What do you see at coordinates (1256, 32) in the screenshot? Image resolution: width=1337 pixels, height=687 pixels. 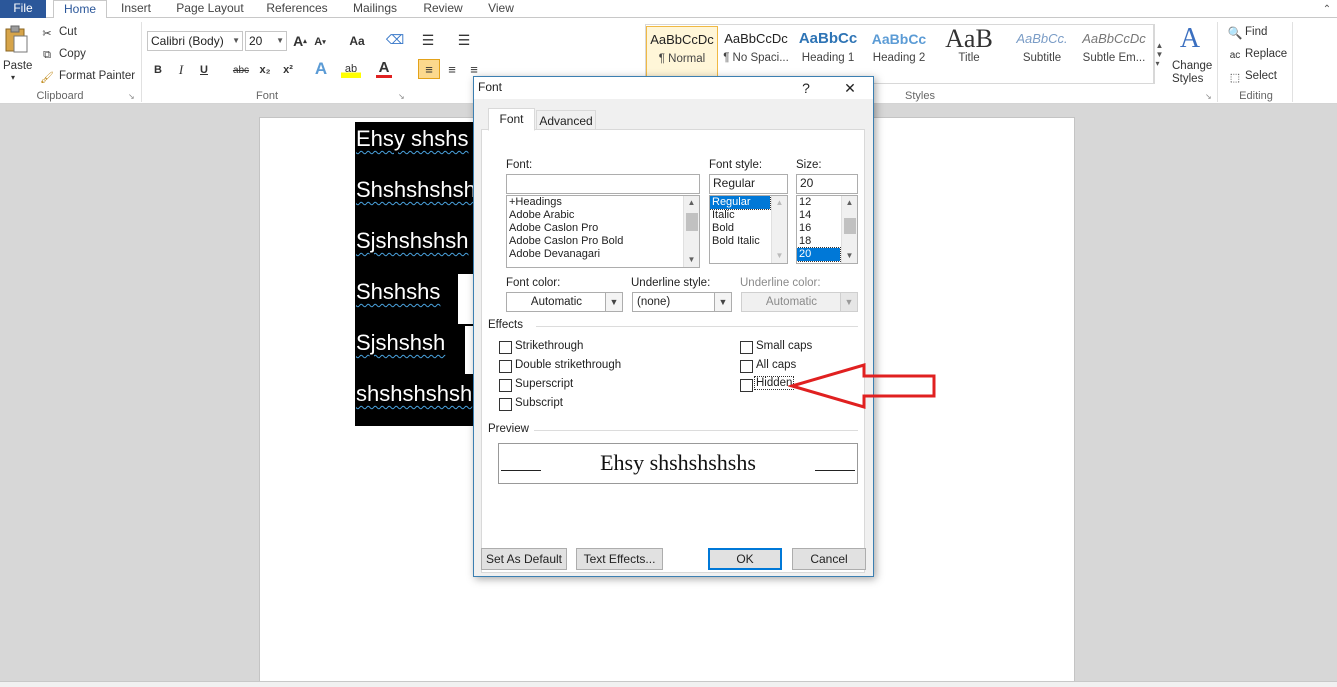 I see `find-button: Find` at bounding box center [1256, 32].